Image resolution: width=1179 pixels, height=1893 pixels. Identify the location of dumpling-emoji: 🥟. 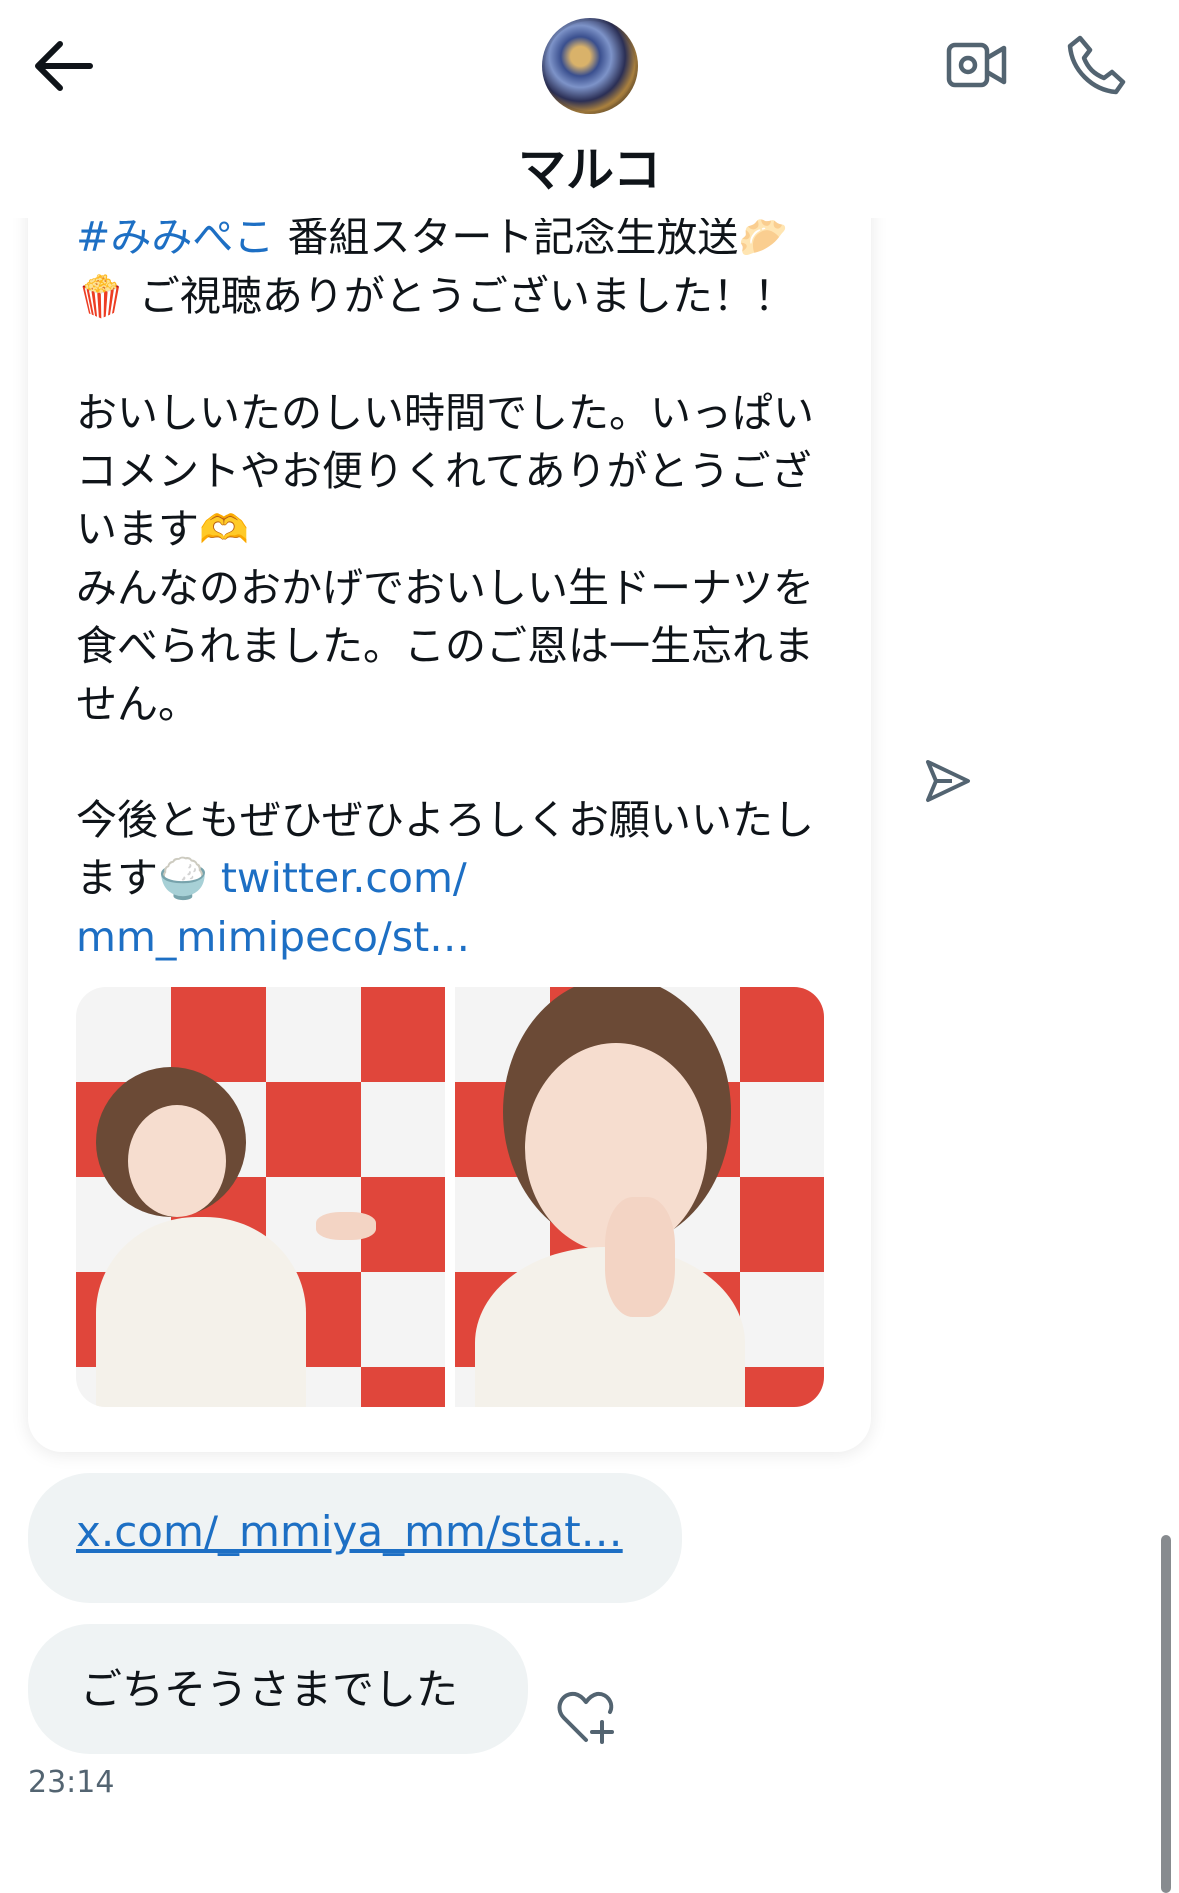
(763, 238).